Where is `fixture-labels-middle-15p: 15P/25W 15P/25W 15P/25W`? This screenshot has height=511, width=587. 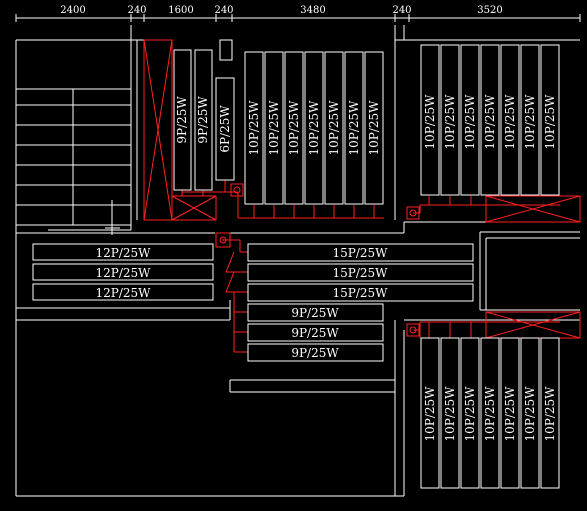 fixture-labels-middle-15p: 15P/25W 15P/25W 15P/25W is located at coordinates (361, 273).